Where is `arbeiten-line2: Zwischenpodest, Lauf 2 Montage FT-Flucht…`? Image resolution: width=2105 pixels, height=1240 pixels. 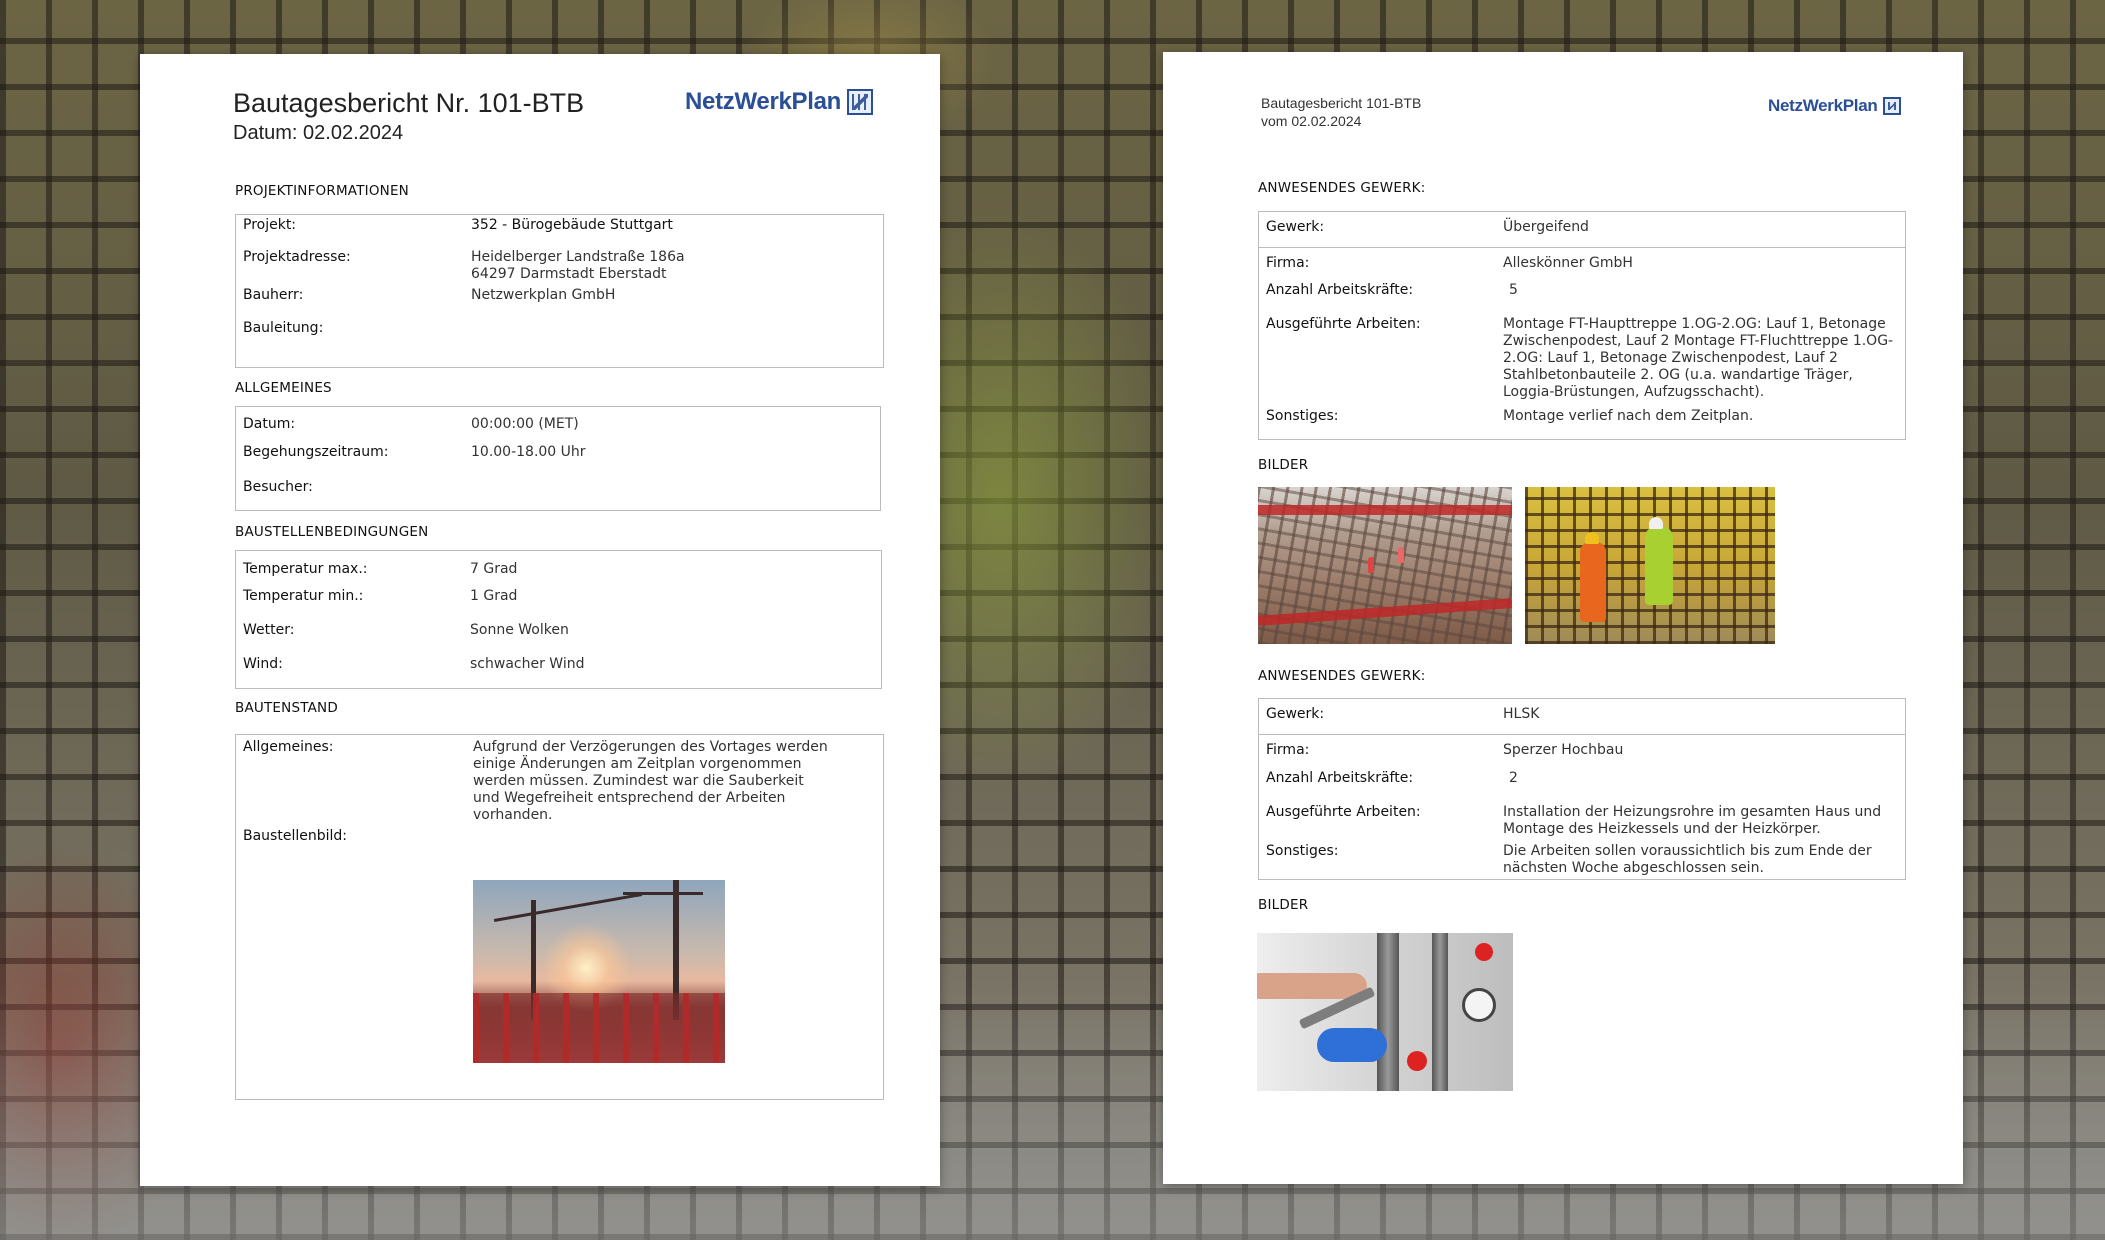 arbeiten-line2: Zwischenpodest, Lauf 2 Montage FT-Flucht… is located at coordinates (1698, 341).